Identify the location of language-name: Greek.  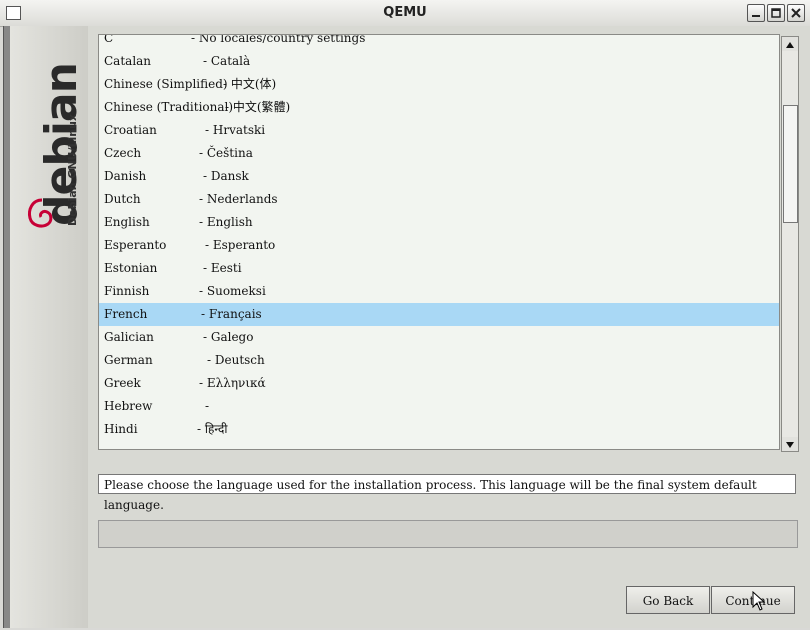
(122, 383).